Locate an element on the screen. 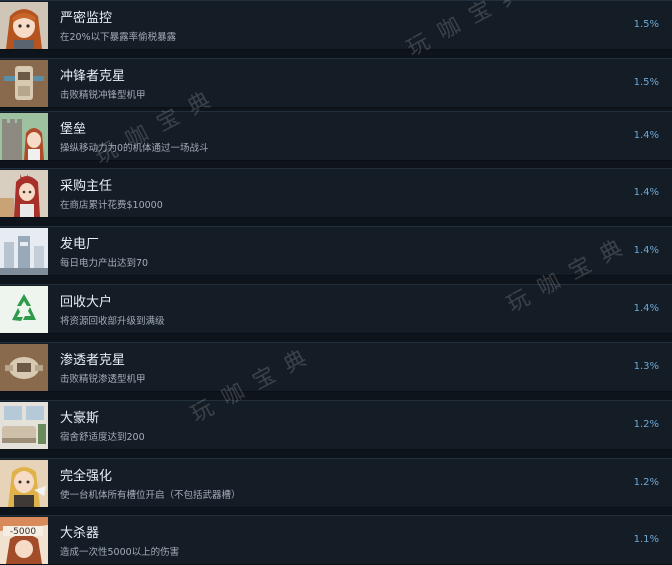 This screenshot has height=565, width=672. achievement-description: 操纵移动力为0的机体通过一场战斗 is located at coordinates (134, 148).